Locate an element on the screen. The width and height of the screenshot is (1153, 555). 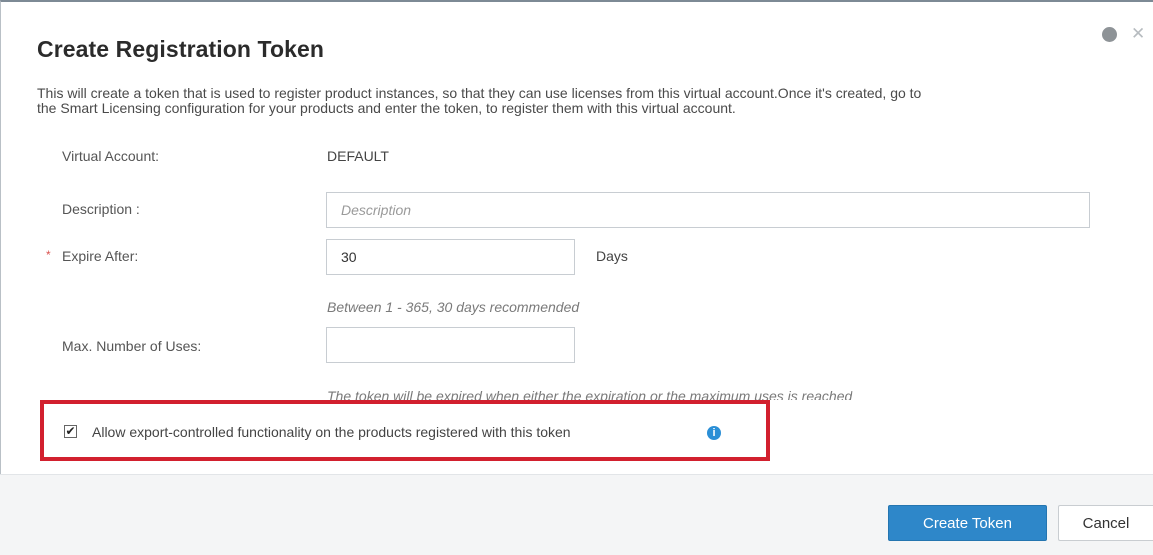
description-input: Description is located at coordinates (708, 210).